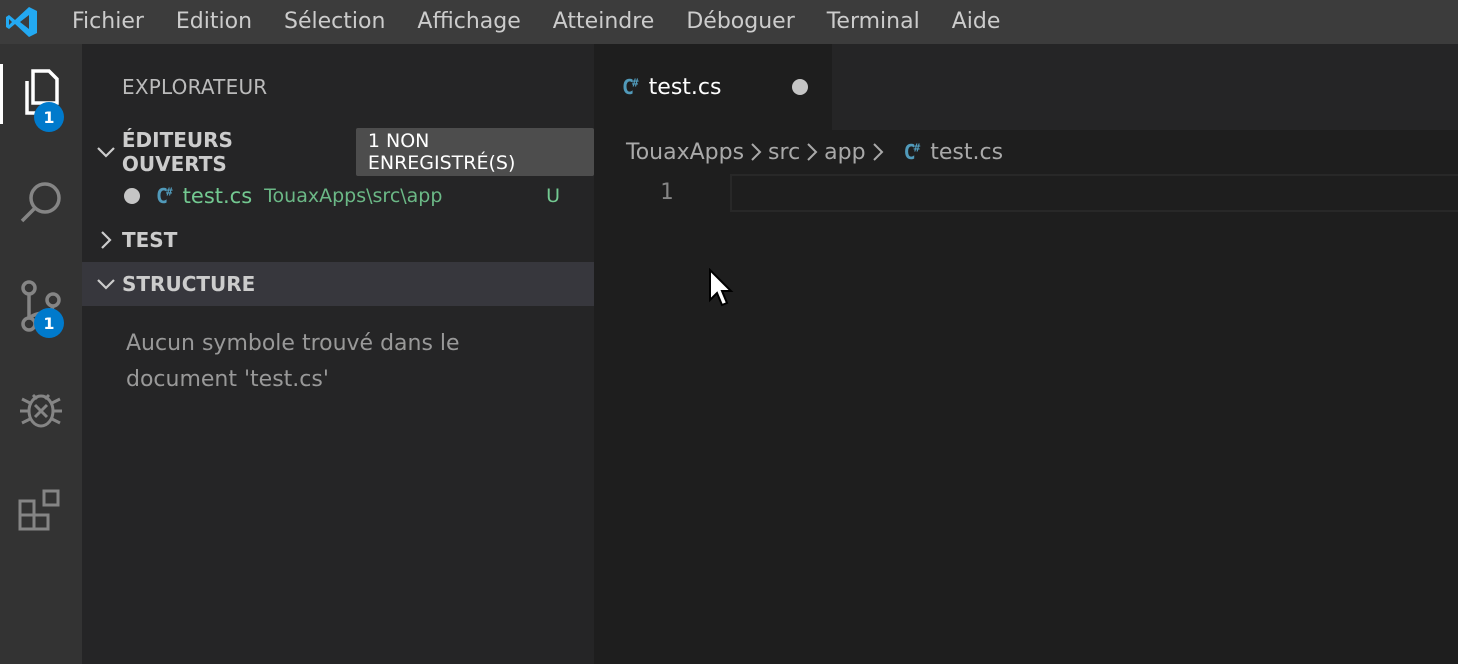 The image size is (1458, 664). Describe the element at coordinates (1026, 87) in the screenshot. I see `editor-tabs: C# test.cs` at that location.